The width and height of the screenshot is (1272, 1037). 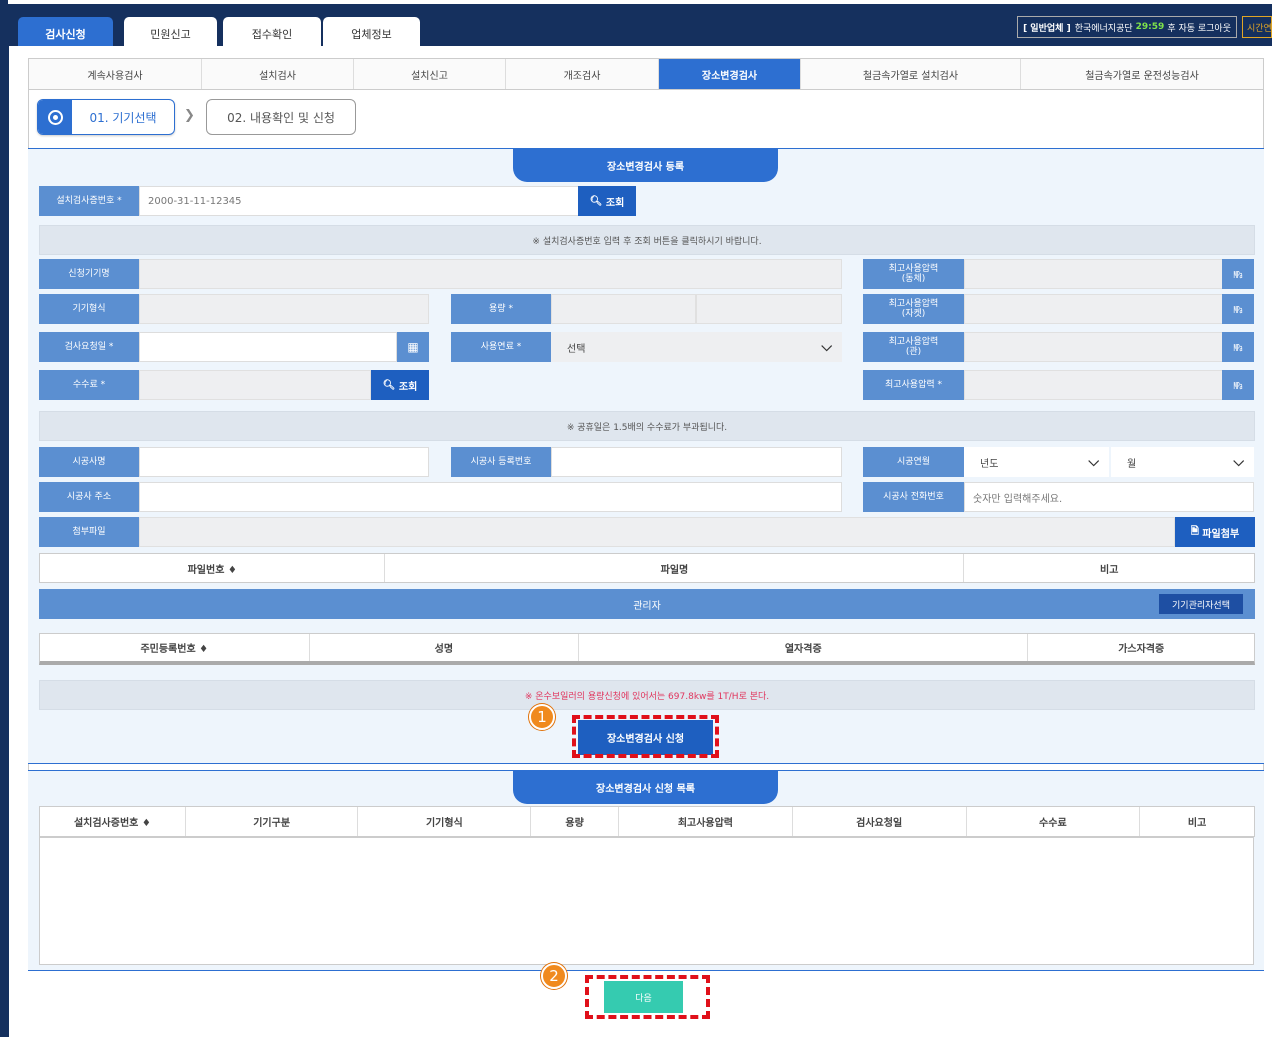 I want to click on attach-label: 첨부파일, so click(x=89, y=532).